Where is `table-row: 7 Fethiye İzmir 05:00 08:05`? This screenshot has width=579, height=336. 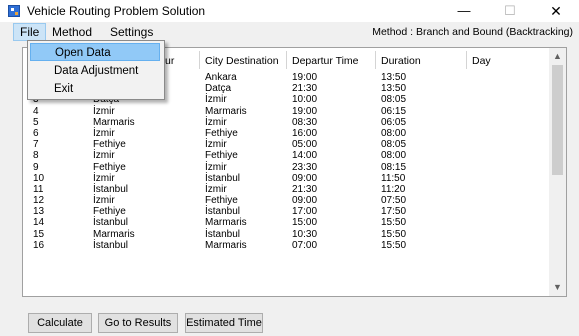 table-row: 7 Fethiye İzmir 05:00 08:05 is located at coordinates (289, 144).